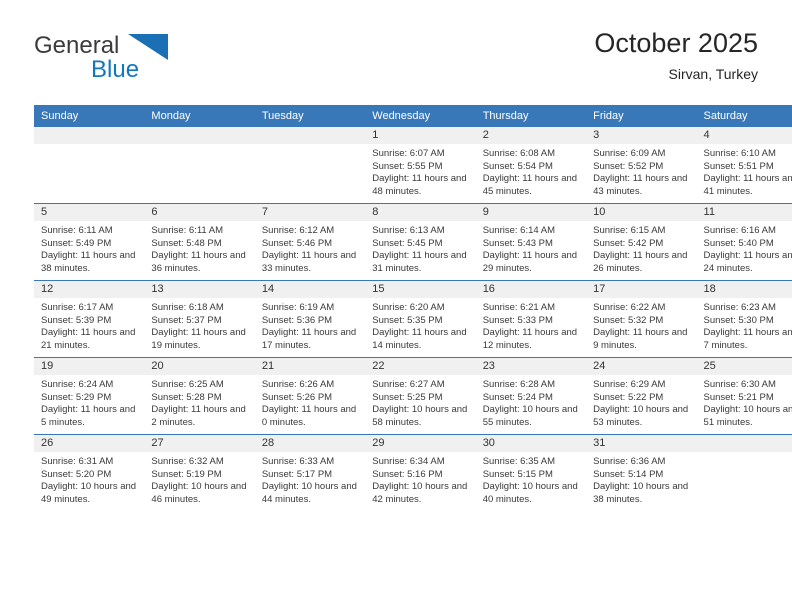 This screenshot has width=792, height=612. I want to click on sunset-text: Sunset: 5:39 PM, so click(76, 320).